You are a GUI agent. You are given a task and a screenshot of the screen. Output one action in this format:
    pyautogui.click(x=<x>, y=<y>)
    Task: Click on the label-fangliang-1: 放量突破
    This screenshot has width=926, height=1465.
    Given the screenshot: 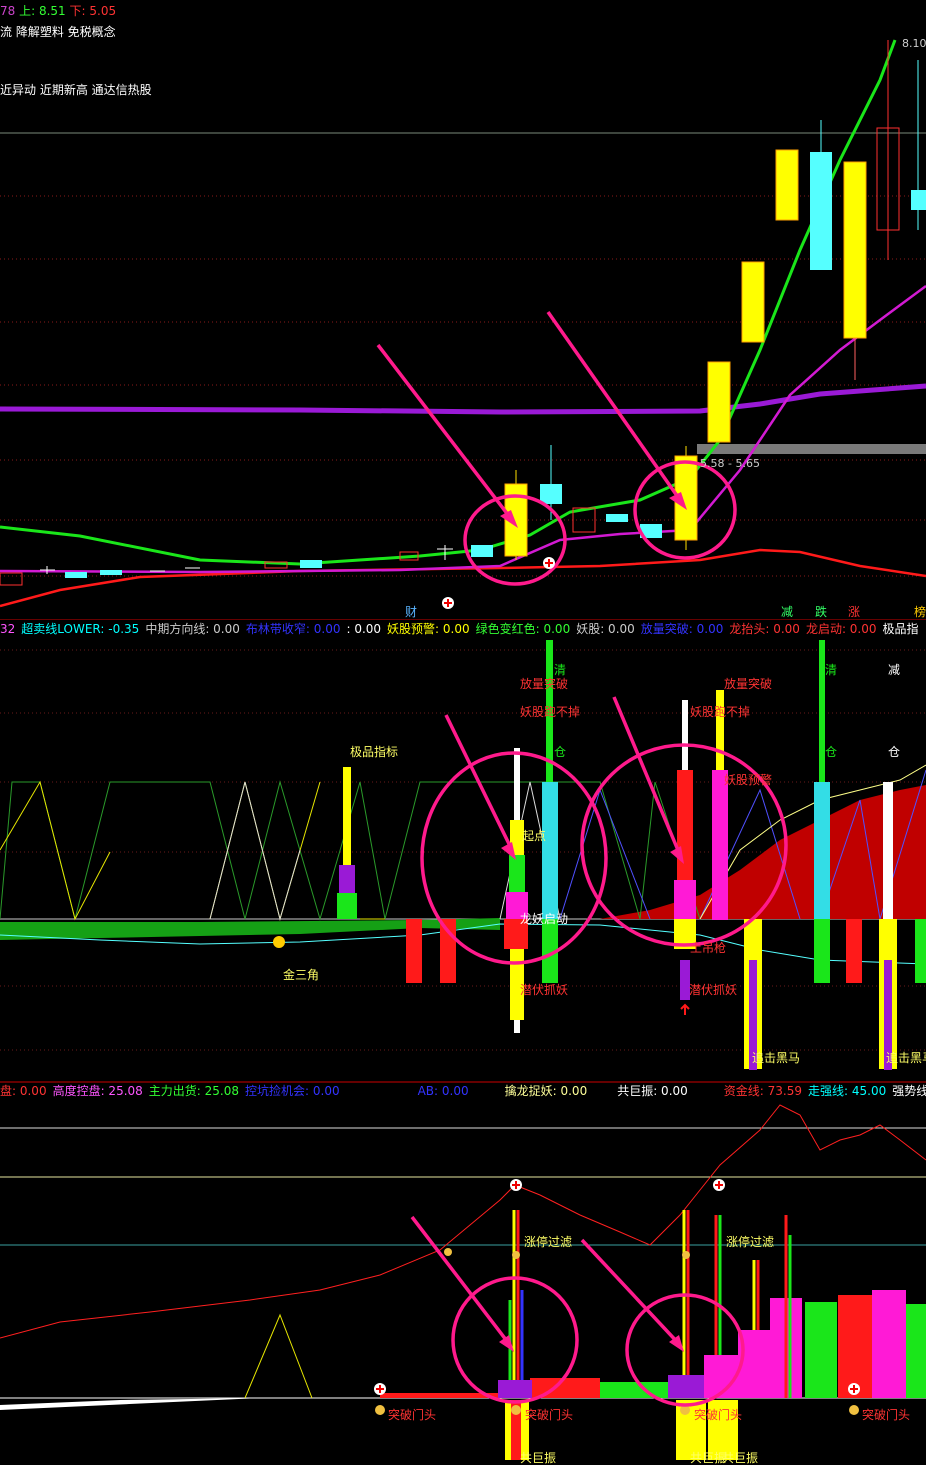 What is the action you would take?
    pyautogui.click(x=544, y=684)
    